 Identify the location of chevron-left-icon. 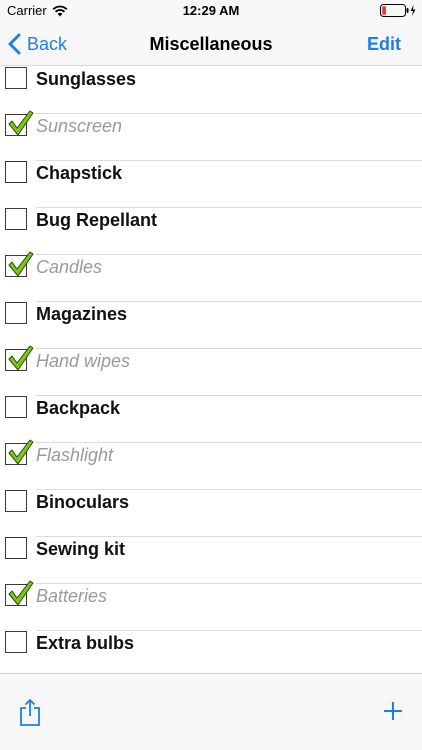
(14, 44).